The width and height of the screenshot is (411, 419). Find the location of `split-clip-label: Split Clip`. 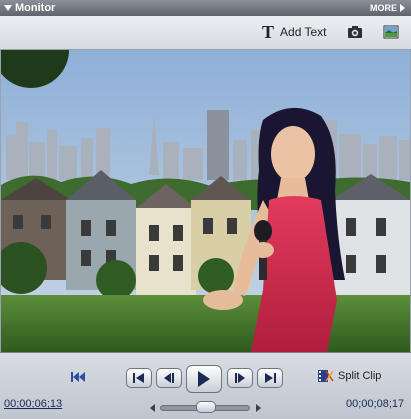

split-clip-label: Split Clip is located at coordinates (360, 376).